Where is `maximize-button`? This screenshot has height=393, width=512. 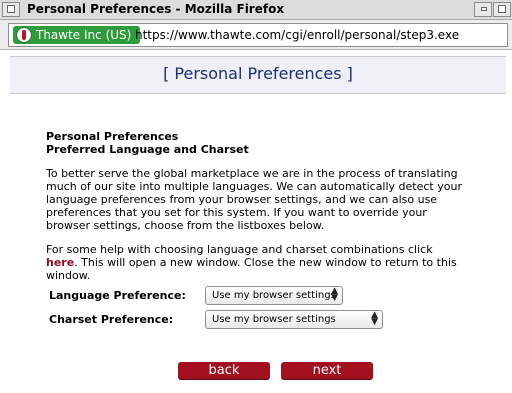
maximize-button is located at coordinates (502, 9).